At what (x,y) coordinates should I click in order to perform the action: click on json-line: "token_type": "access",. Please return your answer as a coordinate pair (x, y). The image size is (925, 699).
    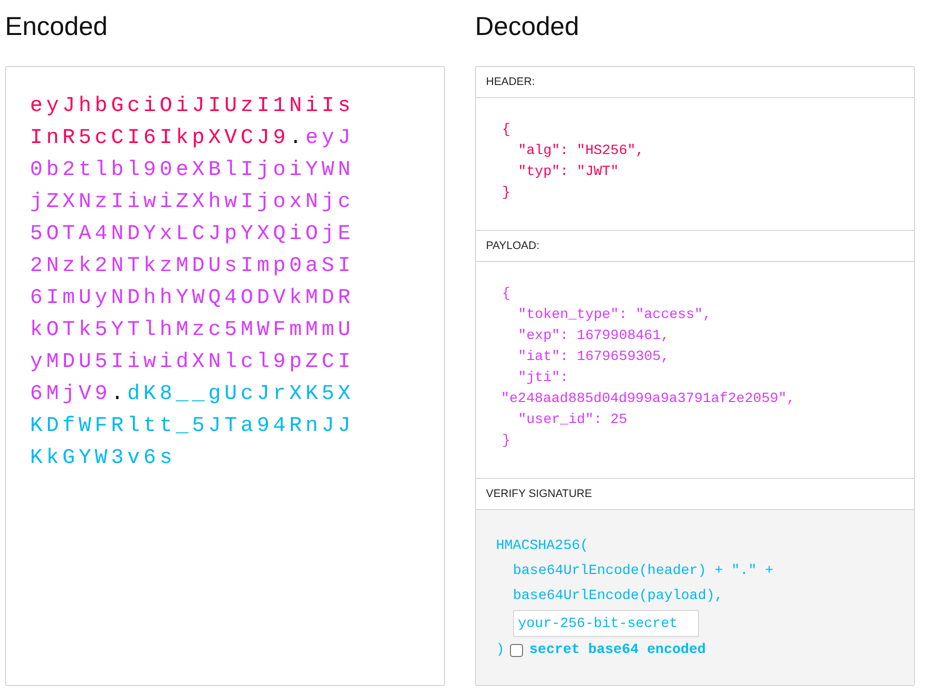
    Looking at the image, I should click on (615, 315).